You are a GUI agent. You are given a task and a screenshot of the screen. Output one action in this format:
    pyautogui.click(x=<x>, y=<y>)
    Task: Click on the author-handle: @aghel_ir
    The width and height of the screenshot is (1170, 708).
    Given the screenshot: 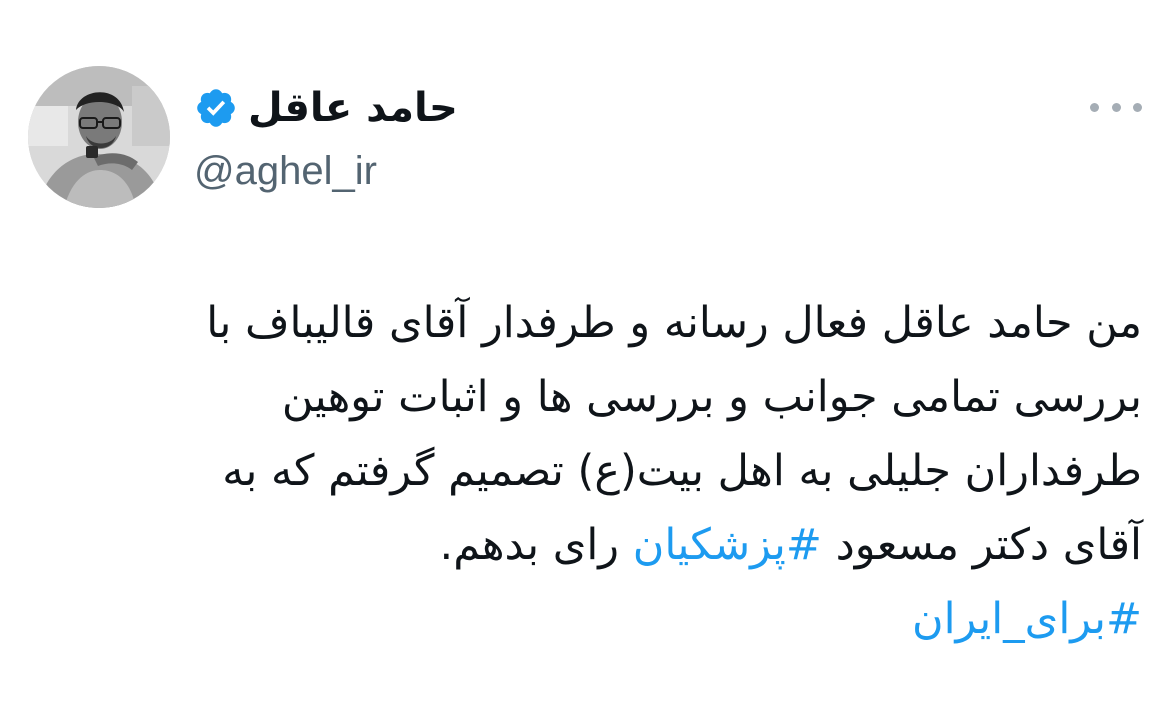 What is the action you would take?
    pyautogui.click(x=285, y=171)
    